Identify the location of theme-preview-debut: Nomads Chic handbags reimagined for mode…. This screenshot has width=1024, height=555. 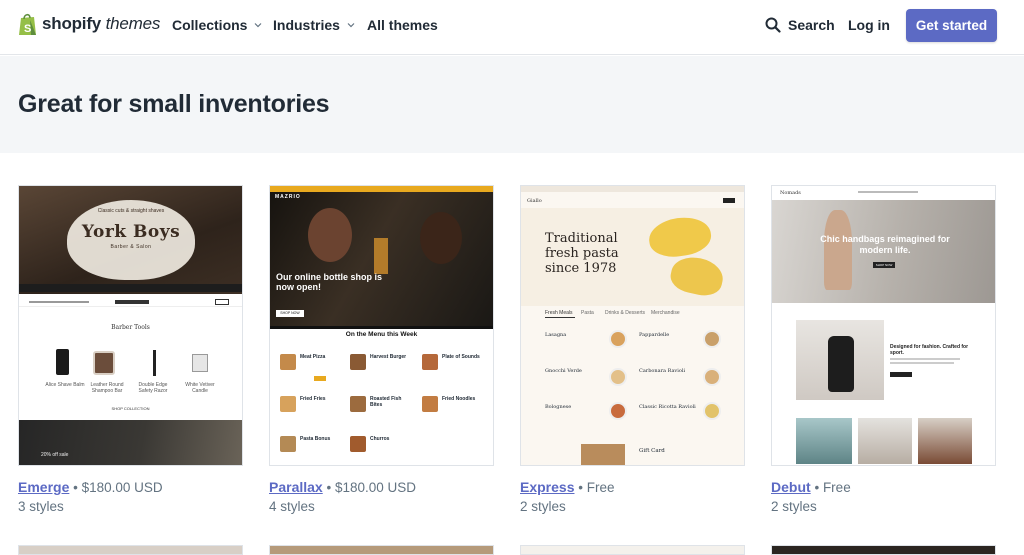
(883, 325).